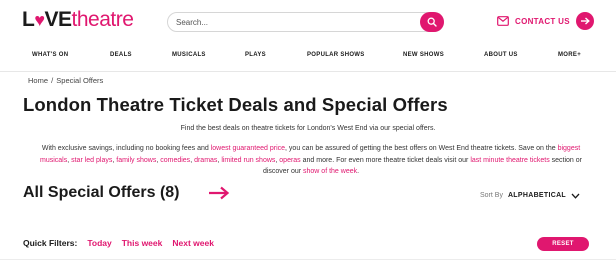 The width and height of the screenshot is (616, 261). I want to click on quick-filters-label: Quick Filters:, so click(50, 243).